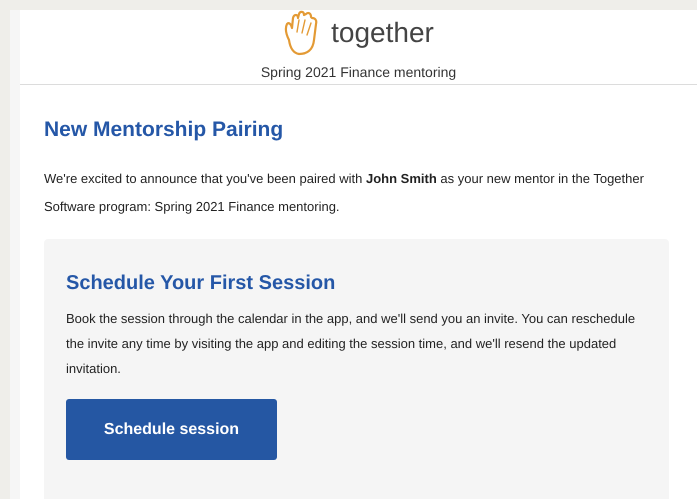 This screenshot has width=697, height=499. What do you see at coordinates (164, 129) in the screenshot?
I see `email-title: New Mentorship Pairing` at bounding box center [164, 129].